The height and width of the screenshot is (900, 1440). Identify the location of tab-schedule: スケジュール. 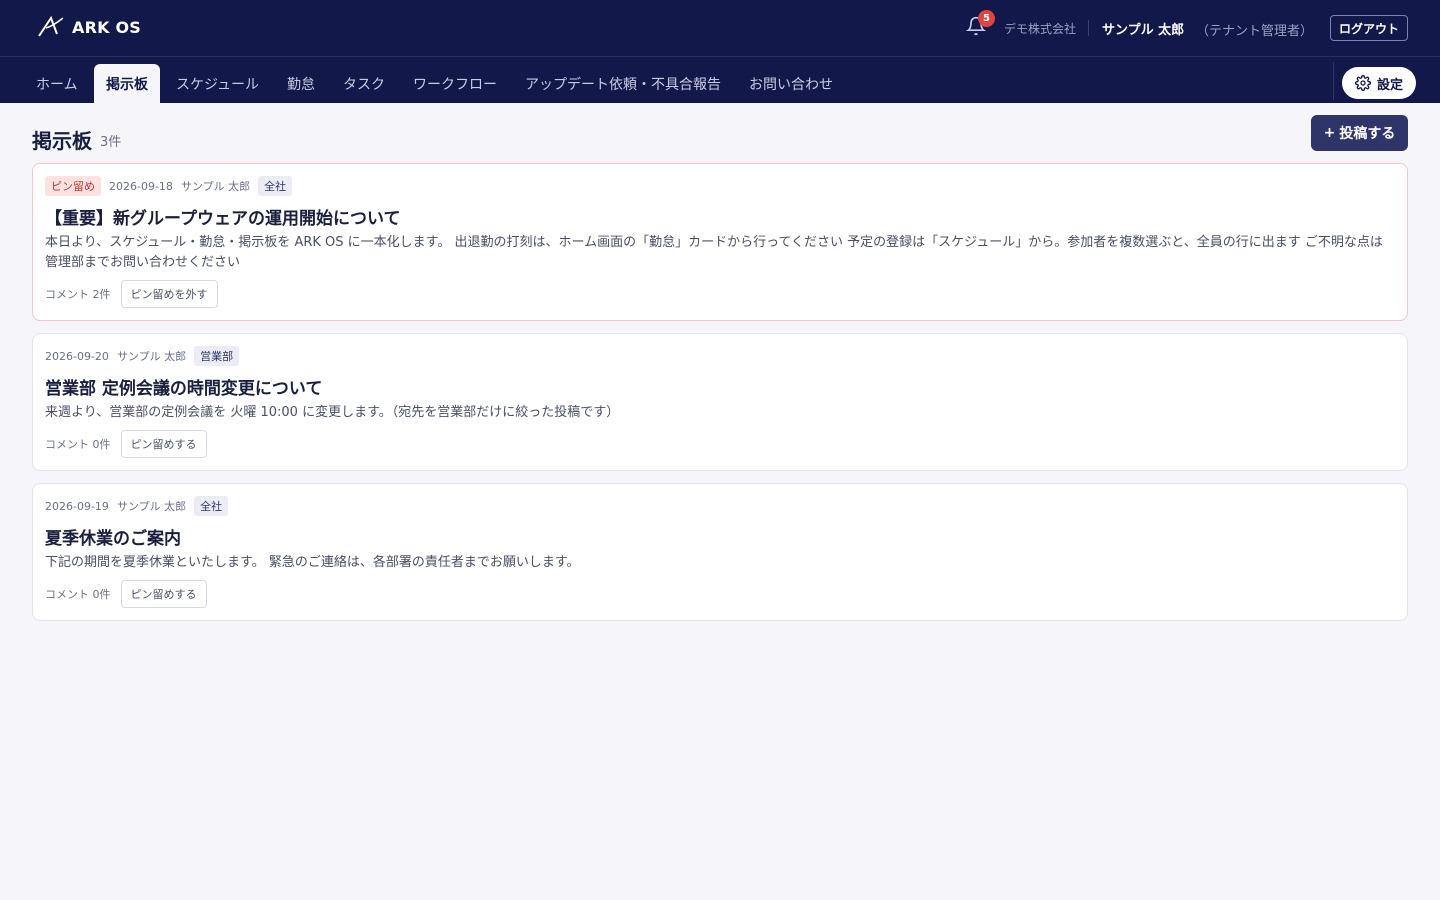
(217, 83).